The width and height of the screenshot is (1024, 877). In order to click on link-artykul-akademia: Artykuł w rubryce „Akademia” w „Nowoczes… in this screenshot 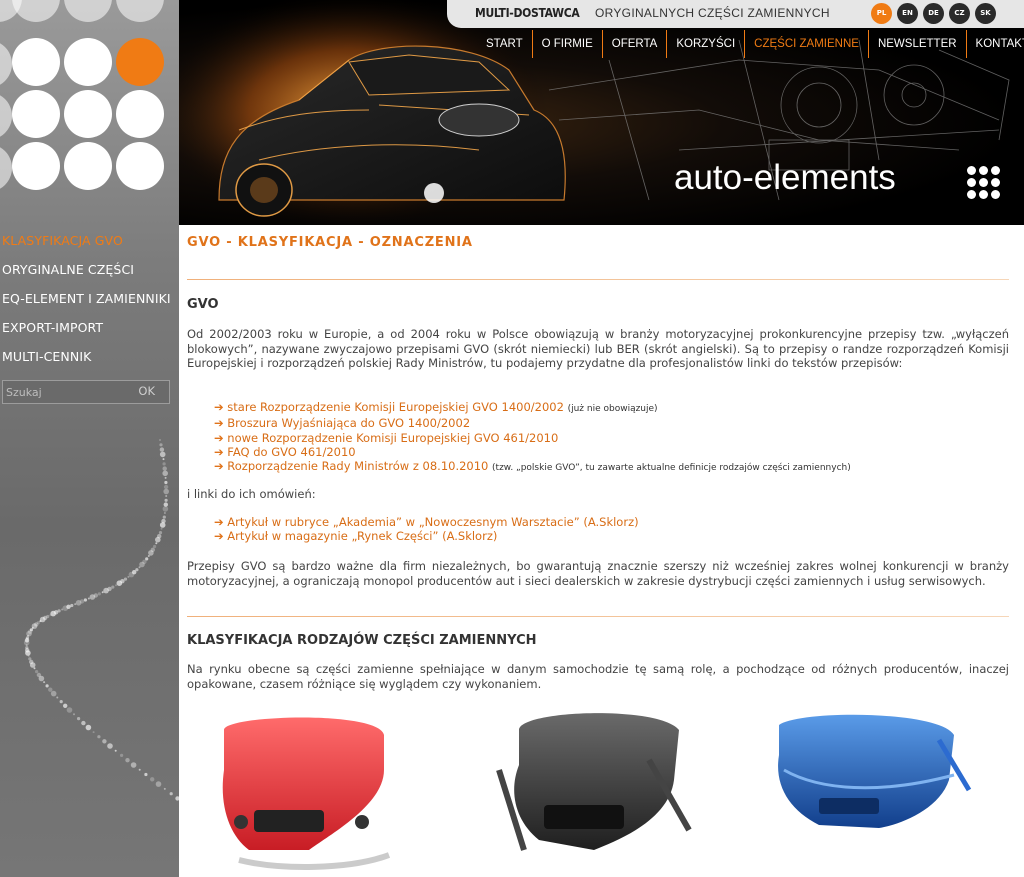, I will do `click(432, 522)`.